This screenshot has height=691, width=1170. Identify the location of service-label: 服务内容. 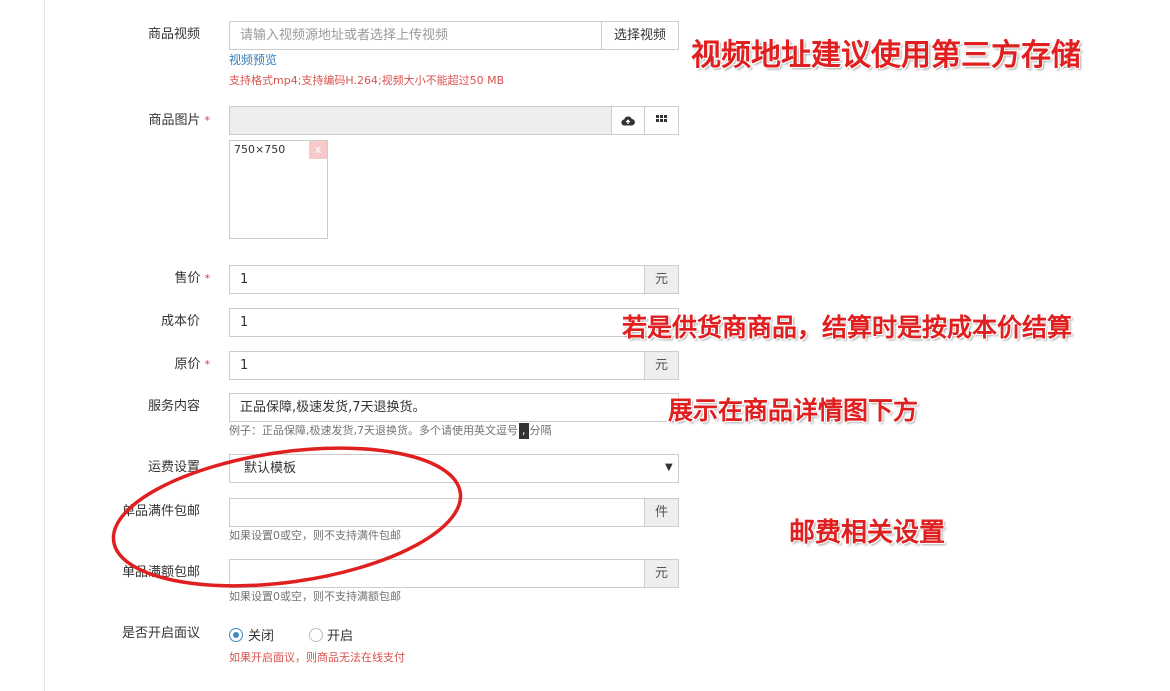
(173, 406).